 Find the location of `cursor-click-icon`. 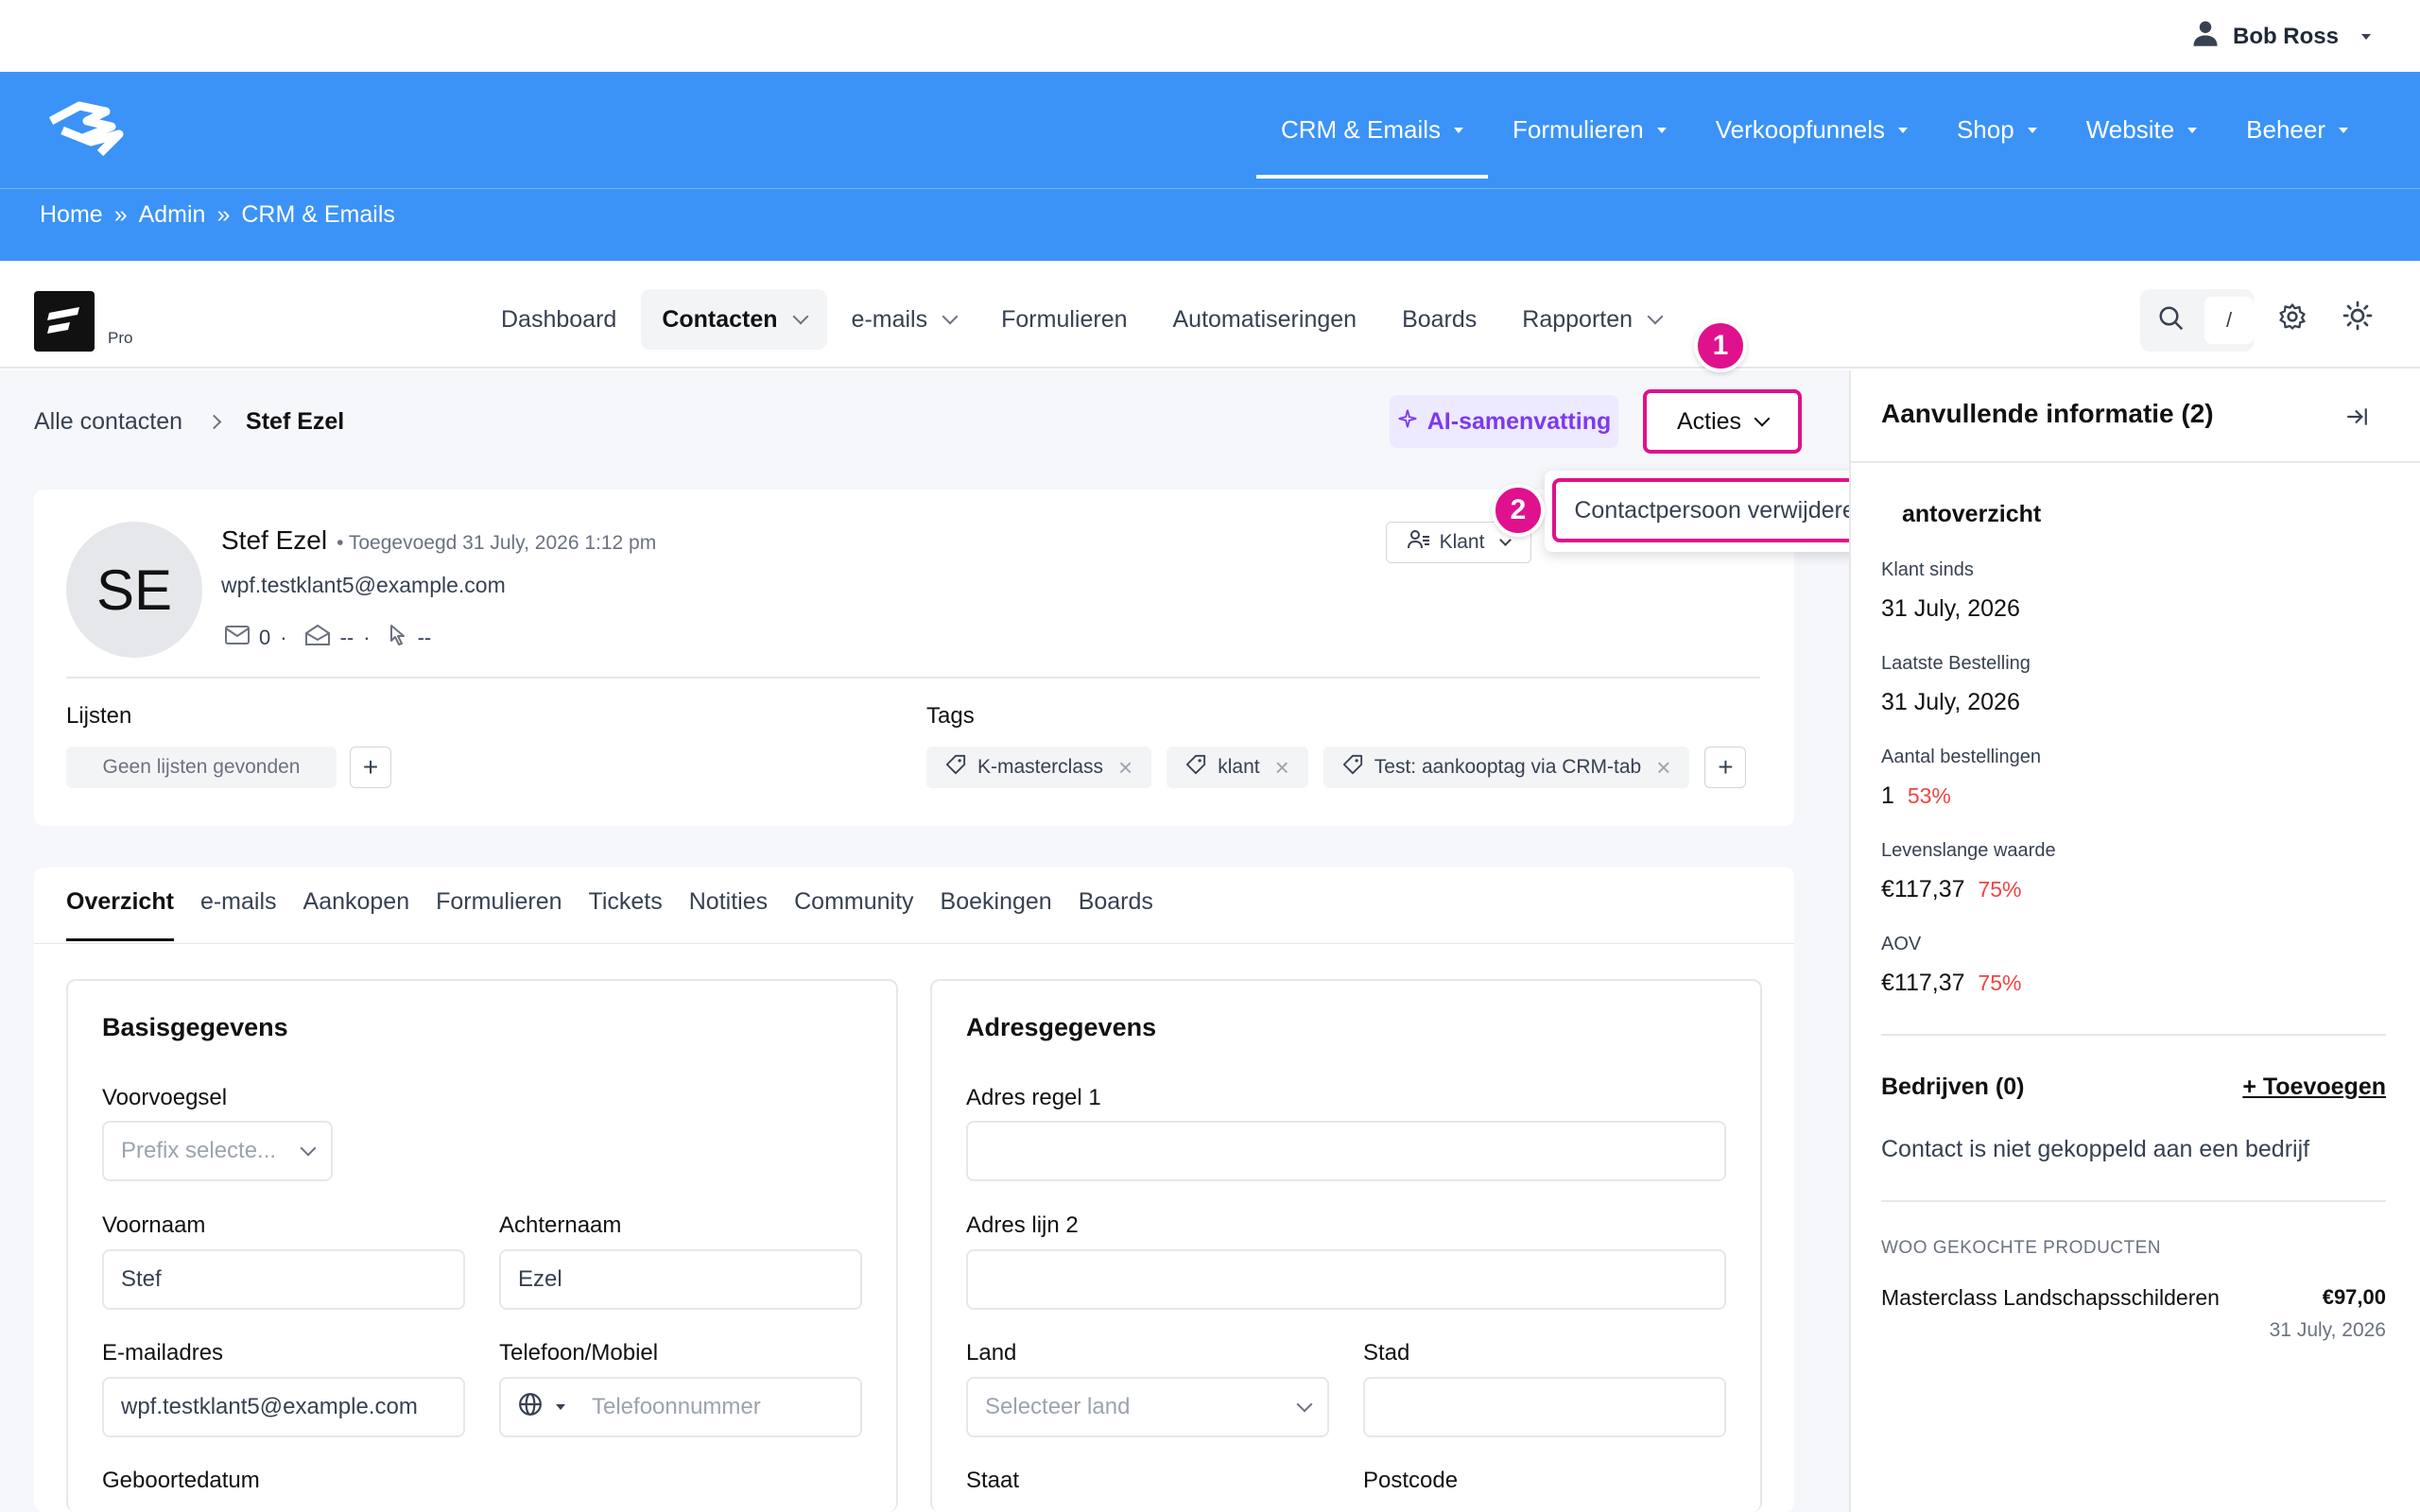

cursor-click-icon is located at coordinates (398, 638).